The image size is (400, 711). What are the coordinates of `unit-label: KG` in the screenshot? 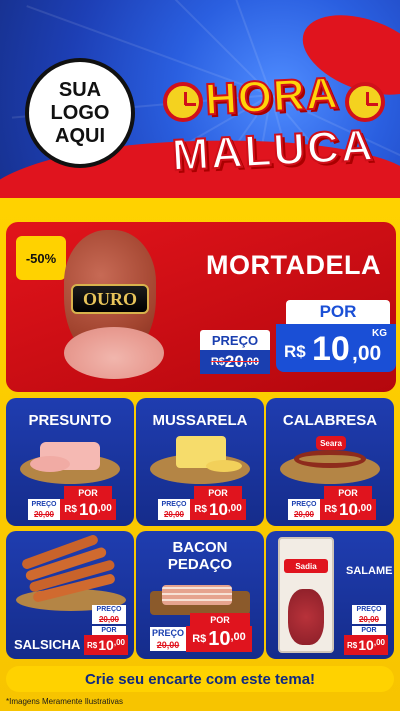 It's located at (379, 333).